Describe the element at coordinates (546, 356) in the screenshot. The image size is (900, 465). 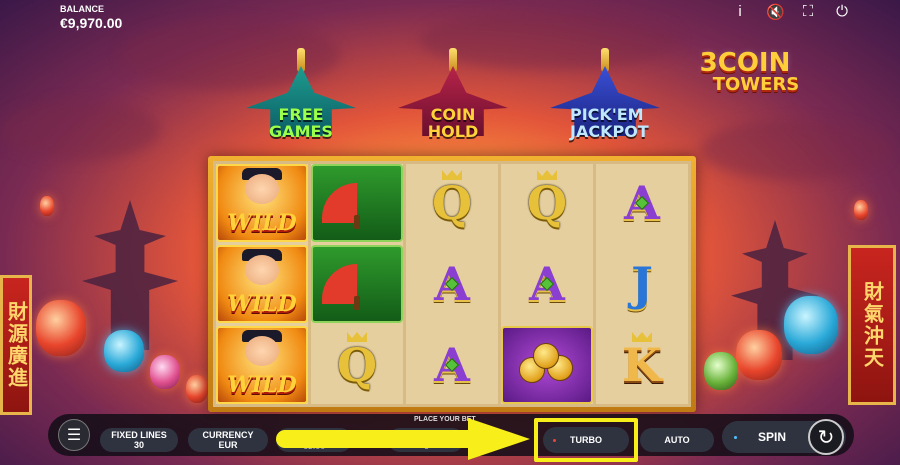
I see `coin-icon` at that location.